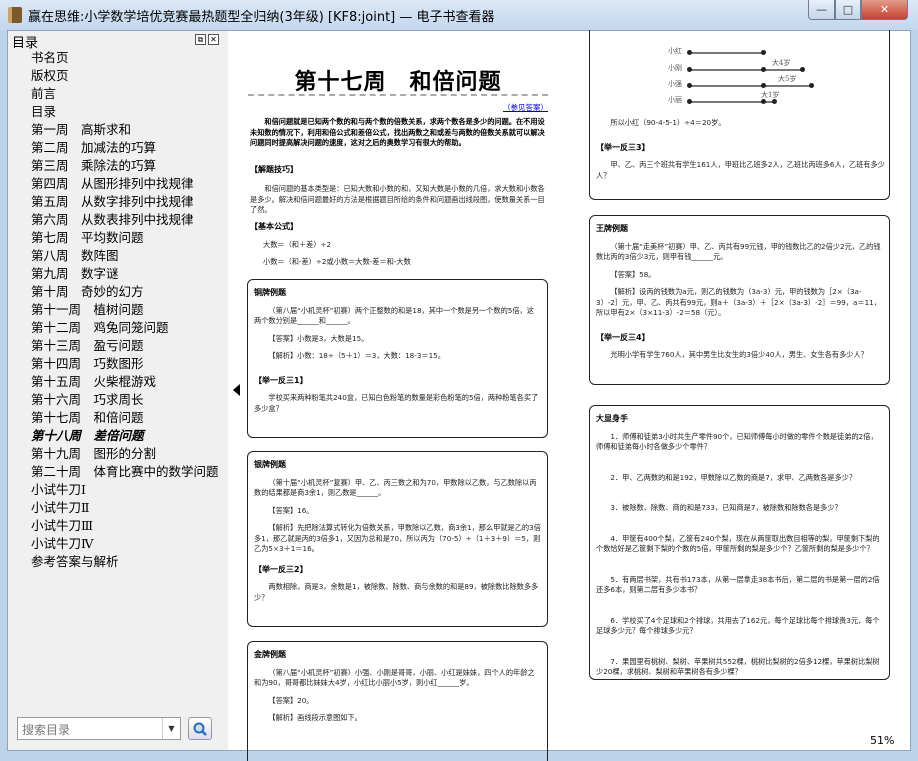 Image resolution: width=918 pixels, height=761 pixels. Describe the element at coordinates (118, 184) in the screenshot. I see `toc-item: 第四周 从图形排列中找规律` at that location.